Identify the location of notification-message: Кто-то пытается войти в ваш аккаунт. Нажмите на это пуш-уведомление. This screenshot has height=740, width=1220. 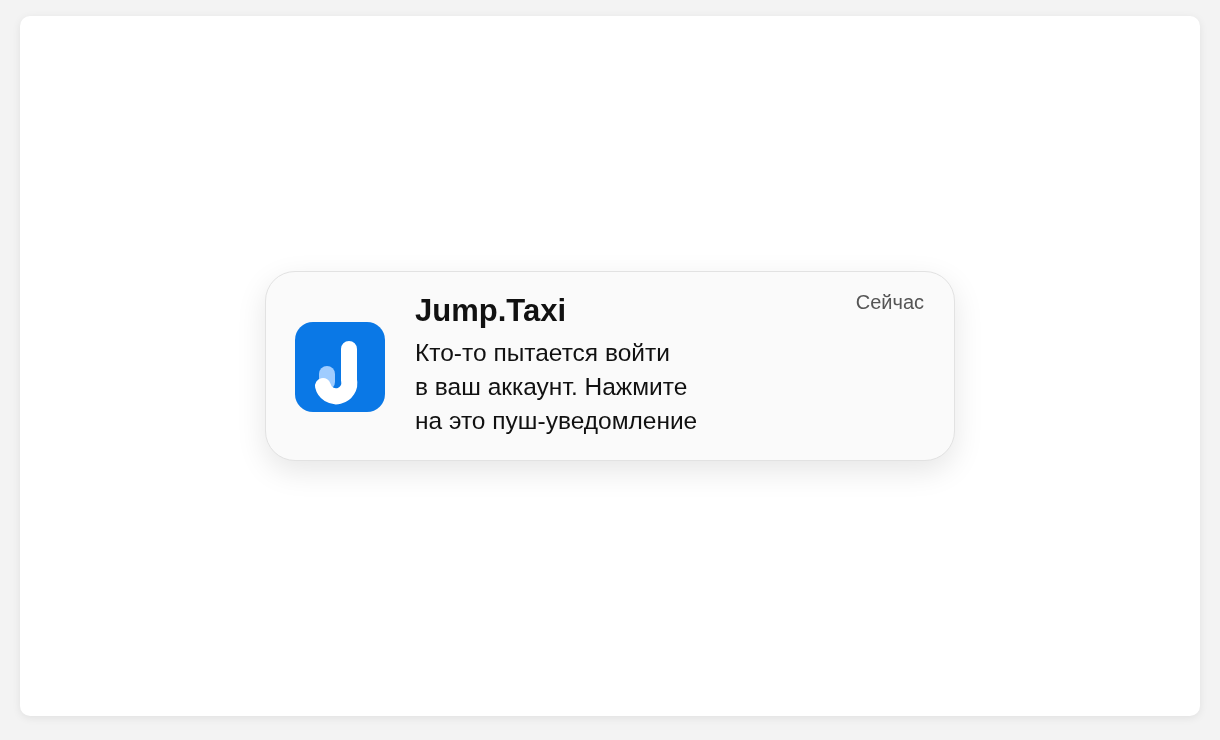
(557, 387).